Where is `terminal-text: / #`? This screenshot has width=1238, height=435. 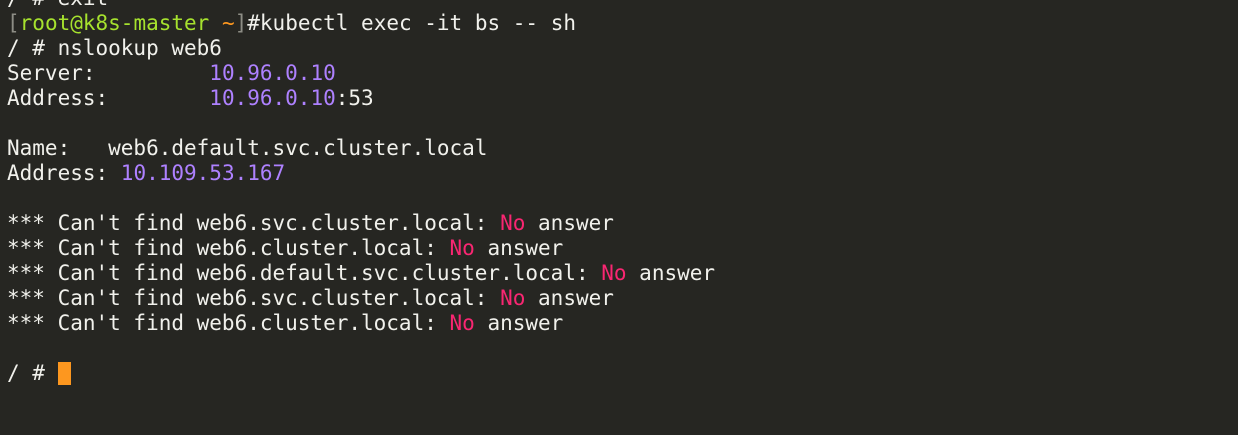
terminal-text: / # is located at coordinates (32, 373).